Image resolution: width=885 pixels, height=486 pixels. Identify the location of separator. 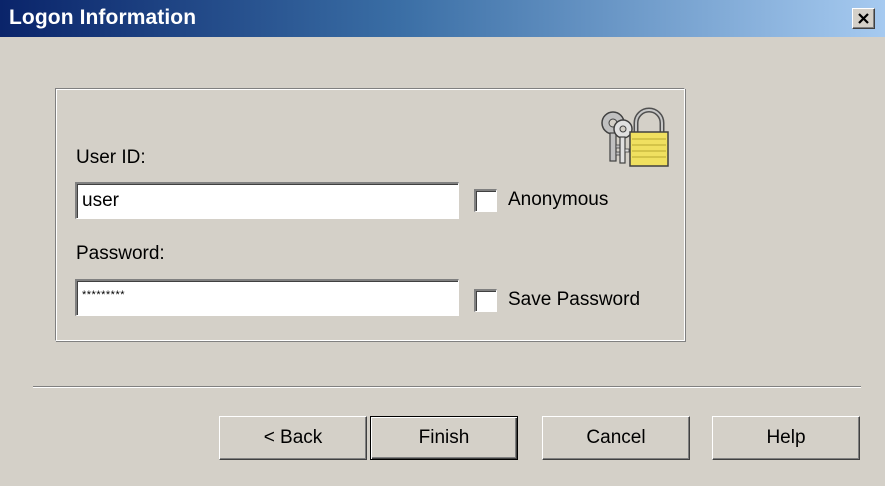
(447, 387).